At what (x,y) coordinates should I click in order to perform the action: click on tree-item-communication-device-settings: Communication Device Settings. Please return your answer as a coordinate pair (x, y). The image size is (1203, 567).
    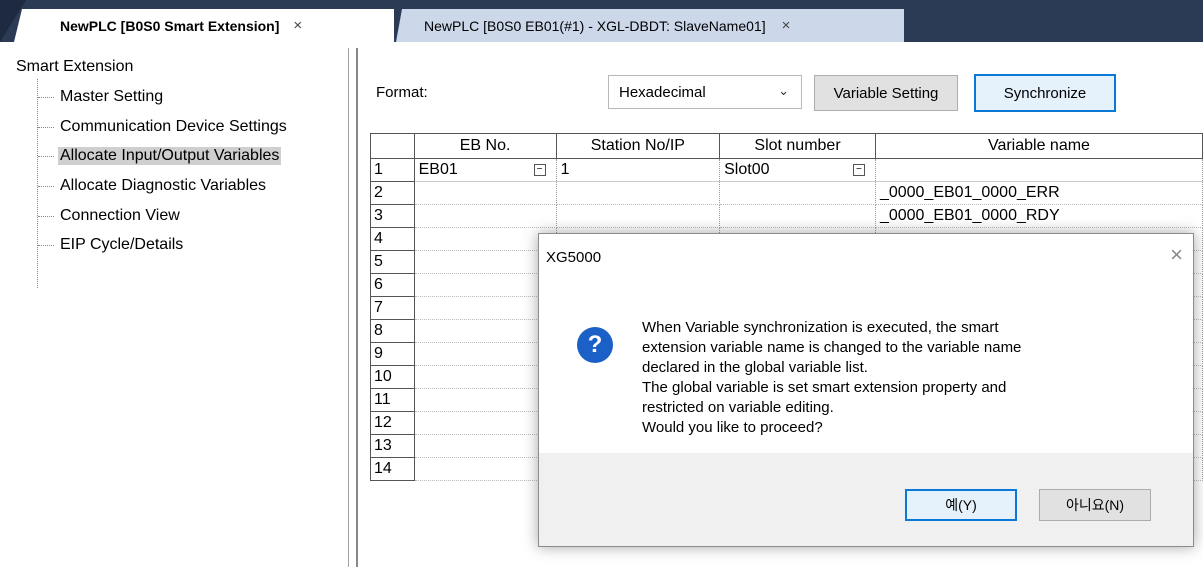
    Looking at the image, I should click on (163, 127).